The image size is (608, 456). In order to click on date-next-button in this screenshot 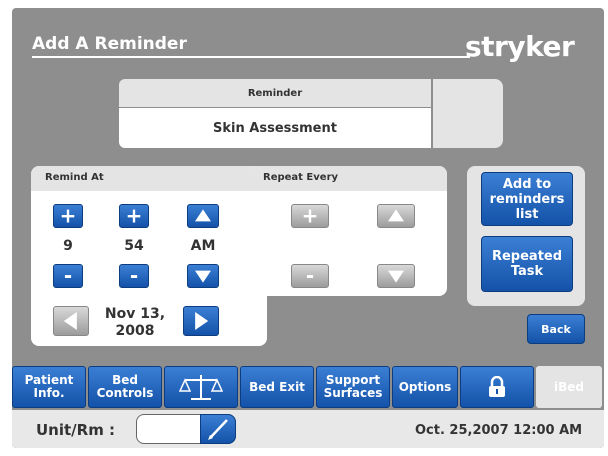, I will do `click(201, 321)`.